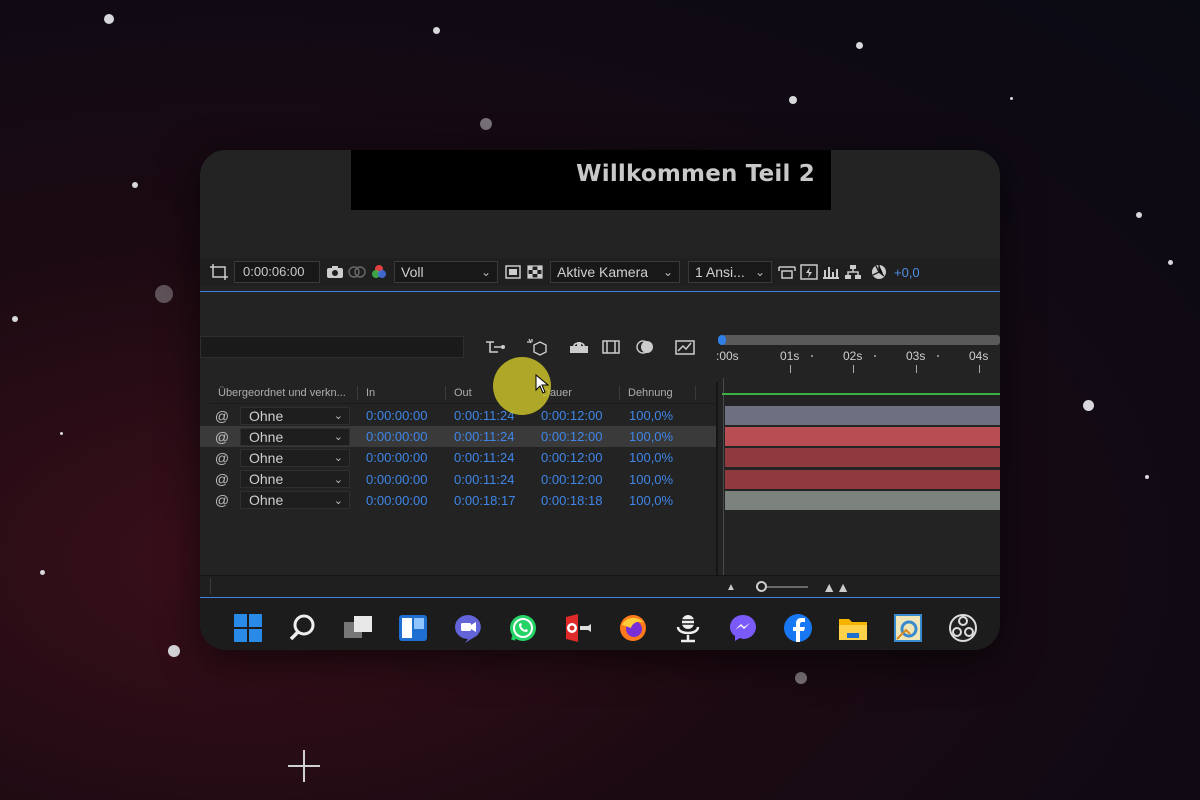 The width and height of the screenshot is (1200, 800). What do you see at coordinates (809, 272) in the screenshot?
I see `fast-previews-icon` at bounding box center [809, 272].